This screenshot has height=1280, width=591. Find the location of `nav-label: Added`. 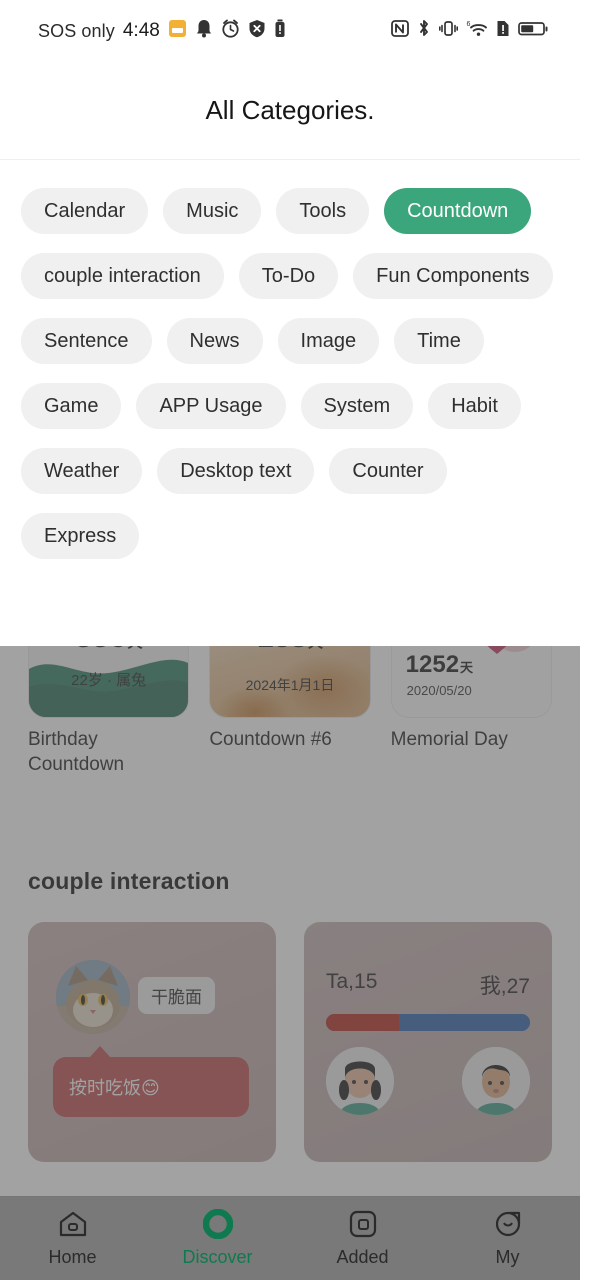

nav-label: Added is located at coordinates (362, 1256).